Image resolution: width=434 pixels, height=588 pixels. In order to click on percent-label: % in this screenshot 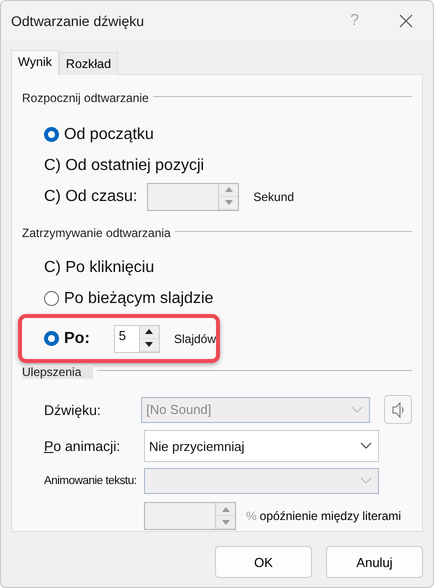, I will do `click(251, 516)`.